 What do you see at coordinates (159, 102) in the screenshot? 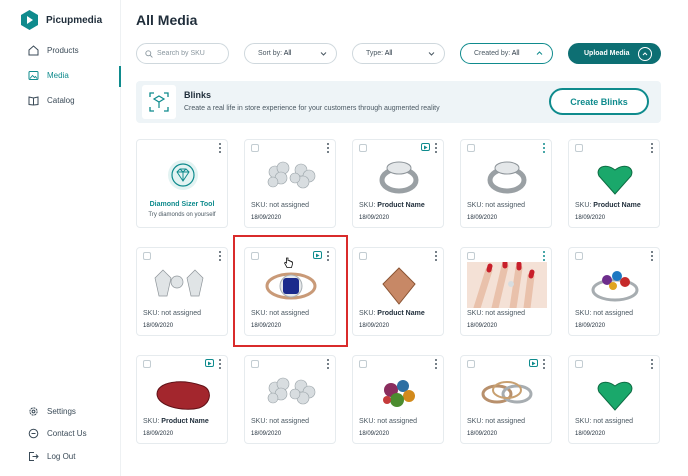
I see `blinks-logo` at bounding box center [159, 102].